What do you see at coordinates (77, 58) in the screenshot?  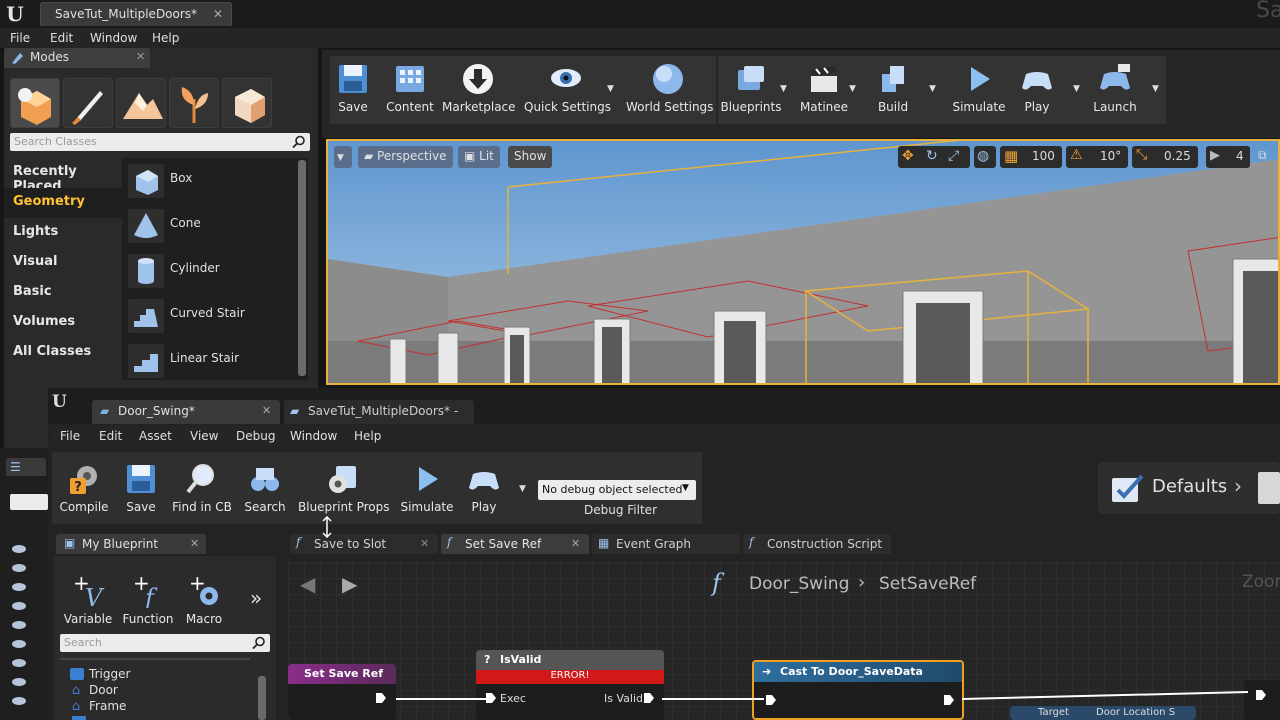 I see `modes-tab: Modes ✕` at bounding box center [77, 58].